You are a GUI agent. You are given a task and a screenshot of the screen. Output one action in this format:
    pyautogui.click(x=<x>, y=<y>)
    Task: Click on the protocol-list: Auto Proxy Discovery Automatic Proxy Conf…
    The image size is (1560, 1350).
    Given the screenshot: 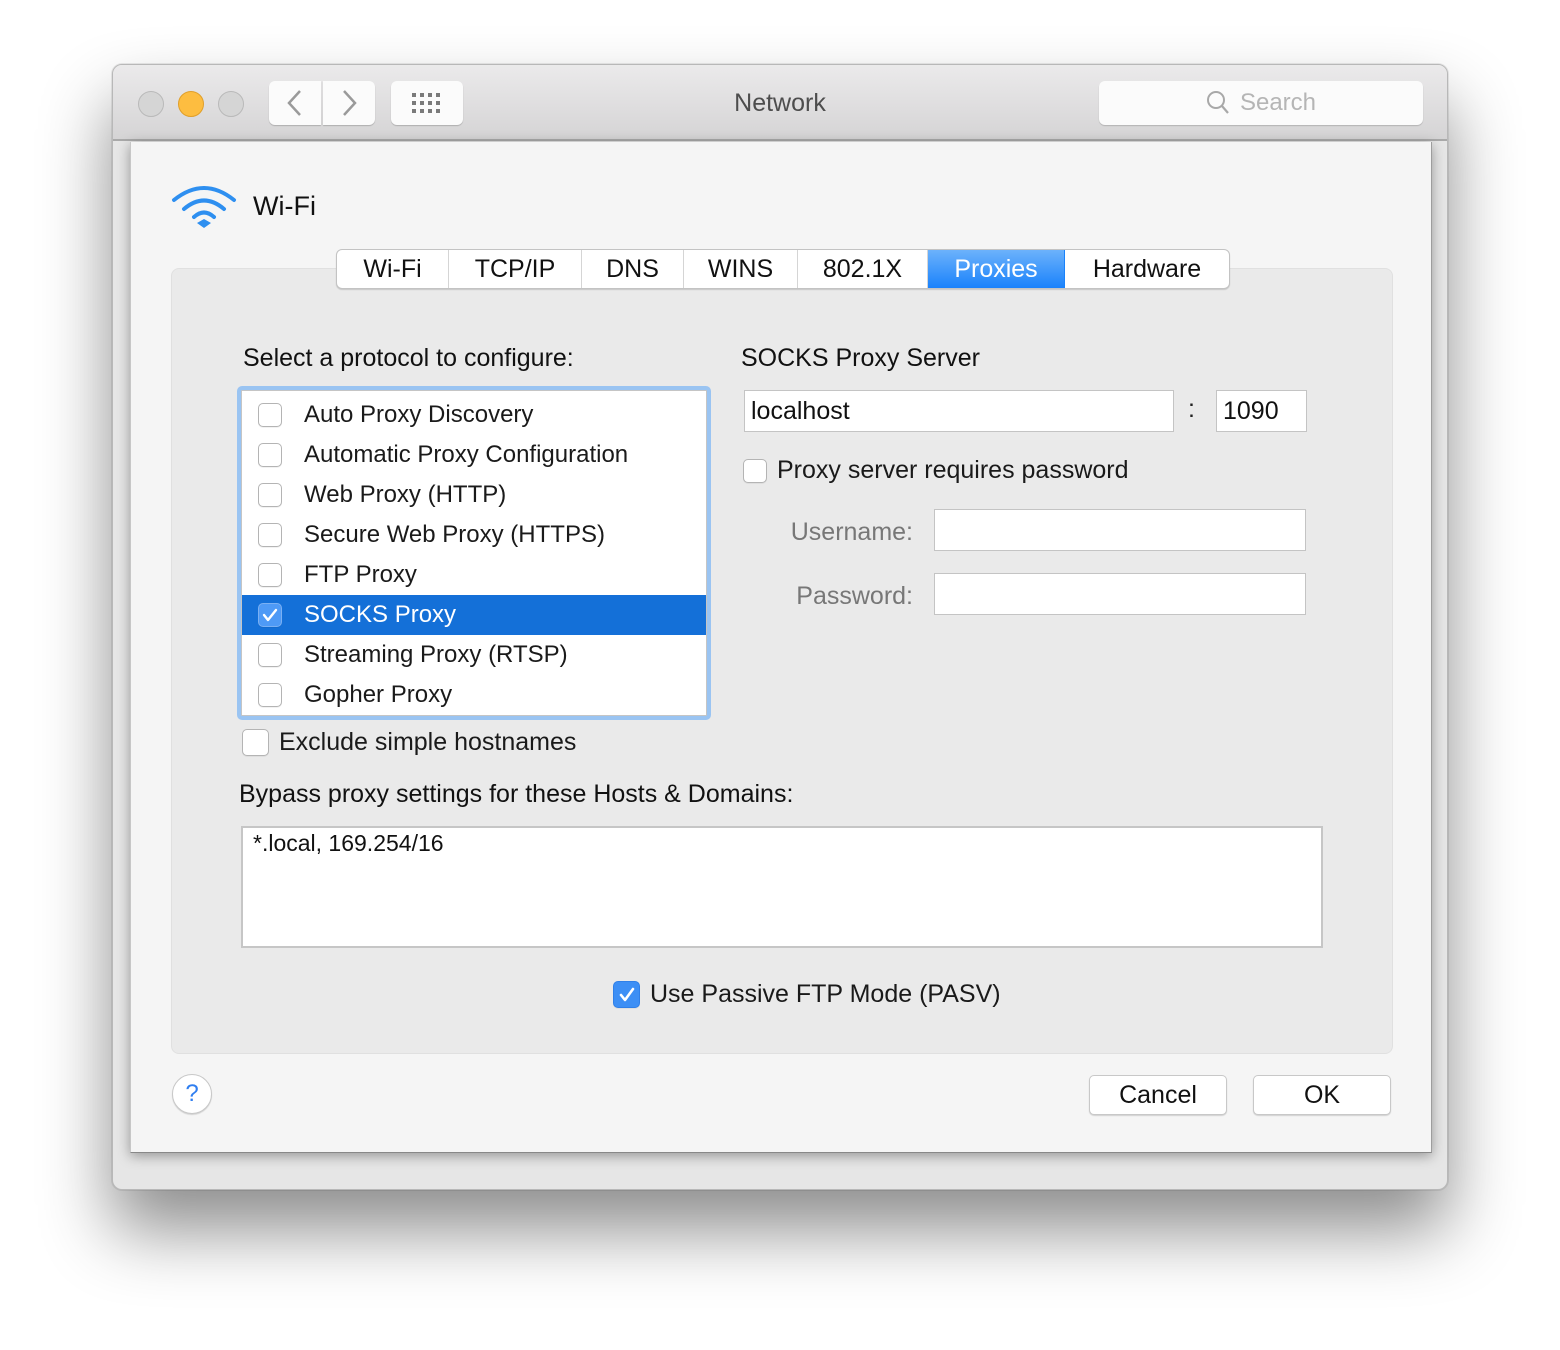 What is the action you would take?
    pyautogui.click(x=474, y=553)
    